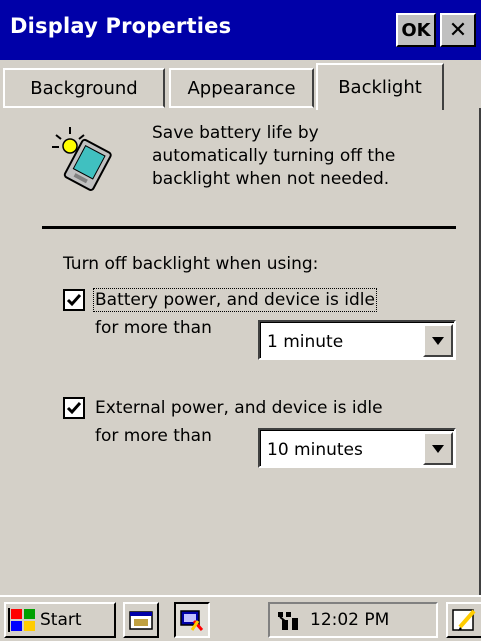  I want to click on battery-option: Battery power, and device is idle, so click(220, 300).